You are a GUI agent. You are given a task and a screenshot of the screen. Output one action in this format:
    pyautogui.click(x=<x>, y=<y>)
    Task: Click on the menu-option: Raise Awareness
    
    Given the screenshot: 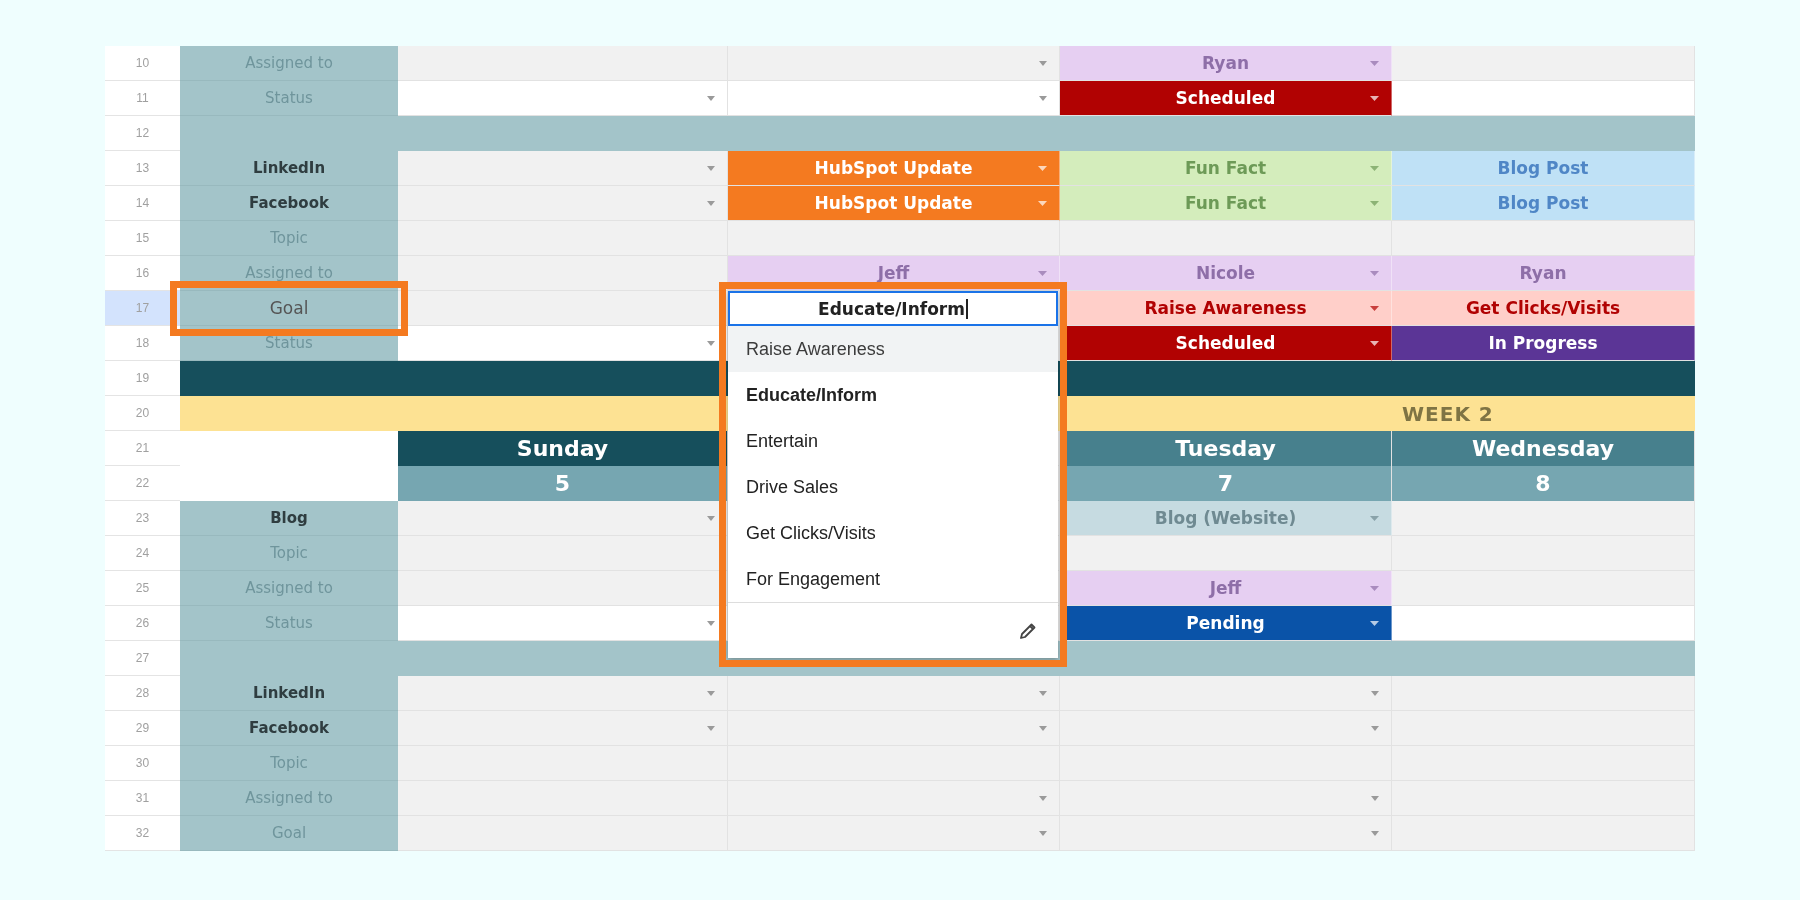 What is the action you would take?
    pyautogui.click(x=893, y=349)
    